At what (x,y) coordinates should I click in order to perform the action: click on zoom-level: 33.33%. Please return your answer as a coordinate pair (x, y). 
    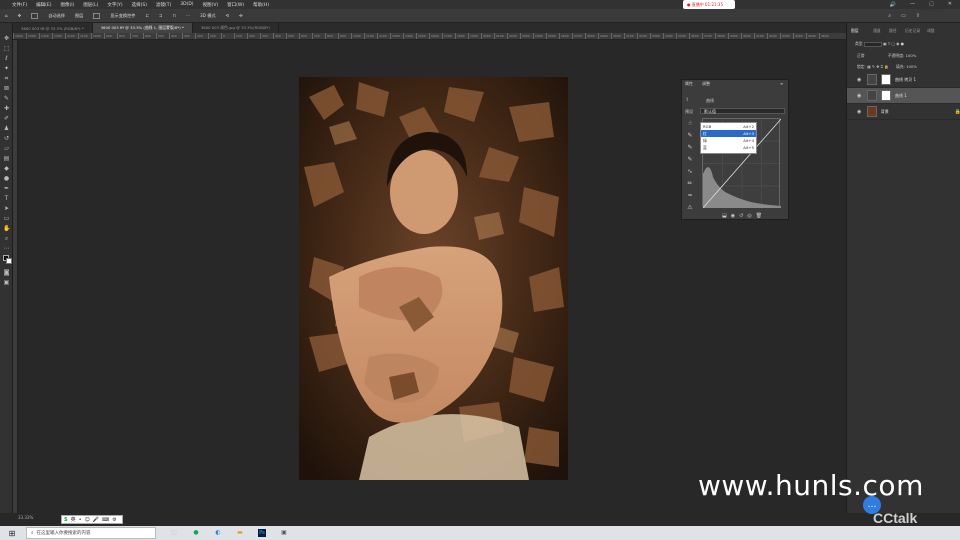
    Looking at the image, I should click on (25, 517).